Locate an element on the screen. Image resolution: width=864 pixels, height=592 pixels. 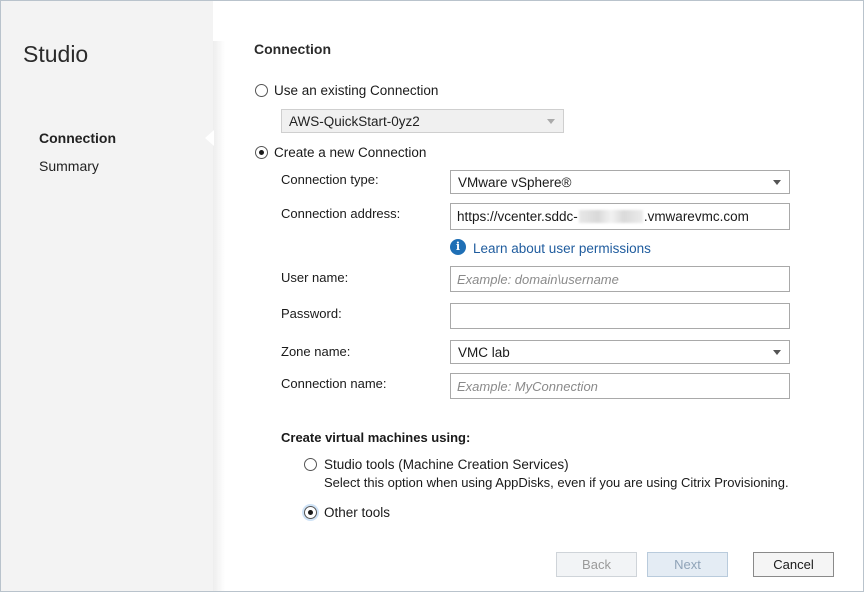
app-title: Studio is located at coordinates (56, 54).